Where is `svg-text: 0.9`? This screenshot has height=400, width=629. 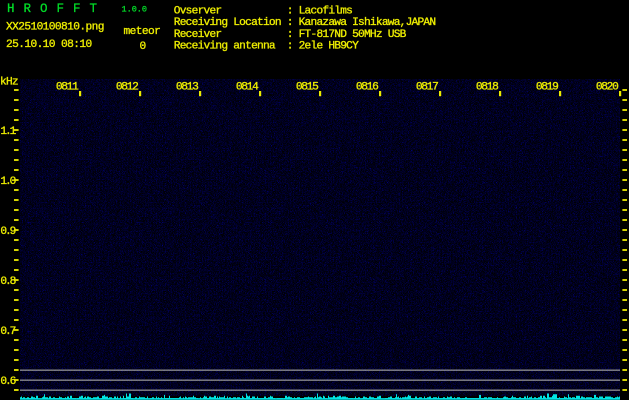 svg-text: 0.9 is located at coordinates (7, 232).